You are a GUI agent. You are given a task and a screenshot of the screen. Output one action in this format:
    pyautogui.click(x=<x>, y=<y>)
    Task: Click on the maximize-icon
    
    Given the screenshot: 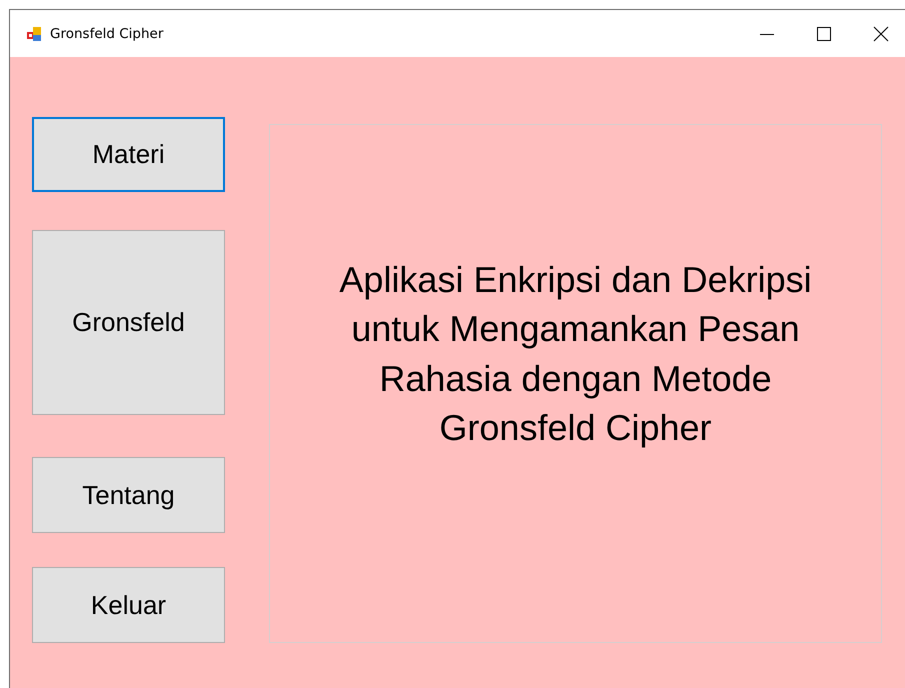 What is the action you would take?
    pyautogui.click(x=824, y=34)
    